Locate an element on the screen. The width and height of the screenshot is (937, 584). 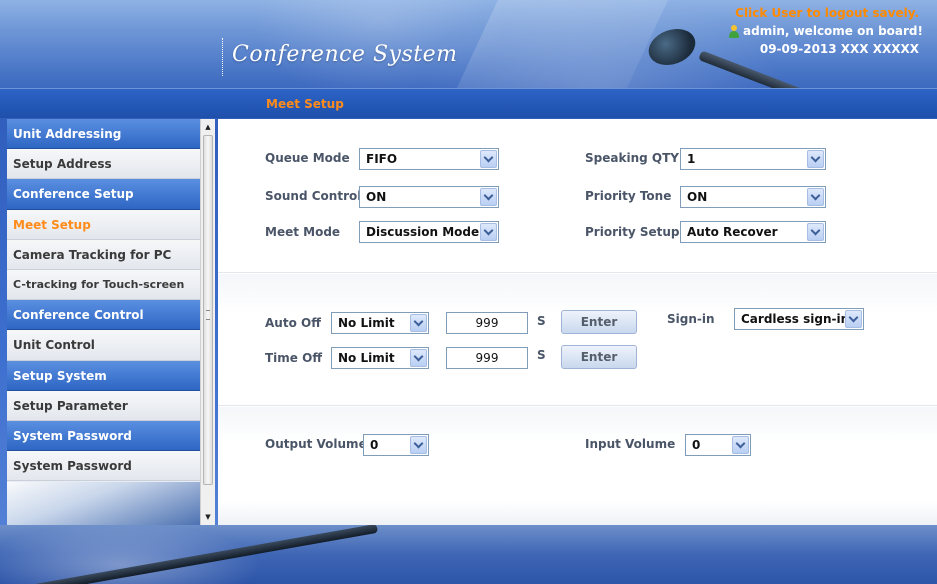
auto-off-seconds-input is located at coordinates (487, 323).